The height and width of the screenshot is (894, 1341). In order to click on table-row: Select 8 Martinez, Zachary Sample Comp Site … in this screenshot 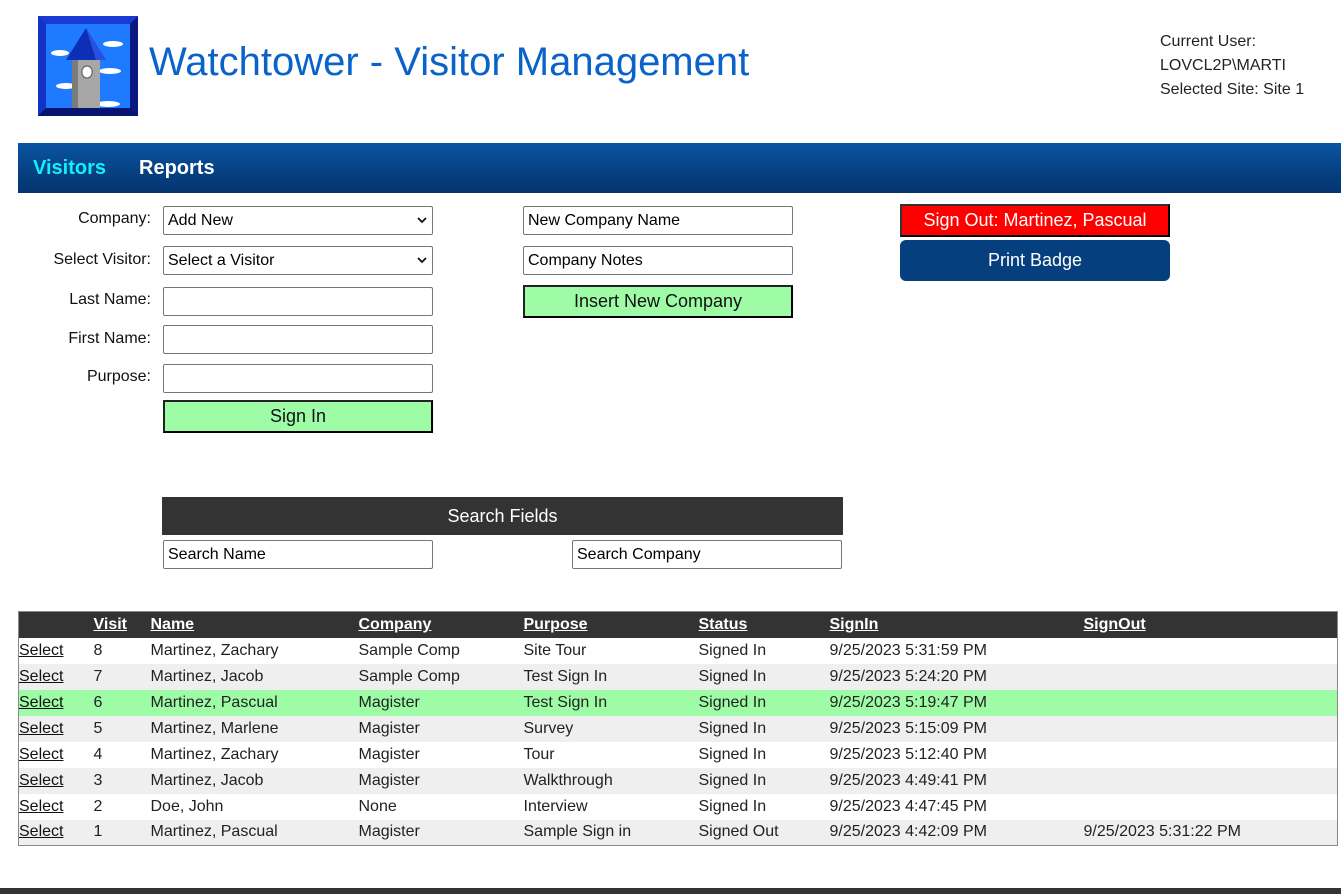, I will do `click(678, 650)`.